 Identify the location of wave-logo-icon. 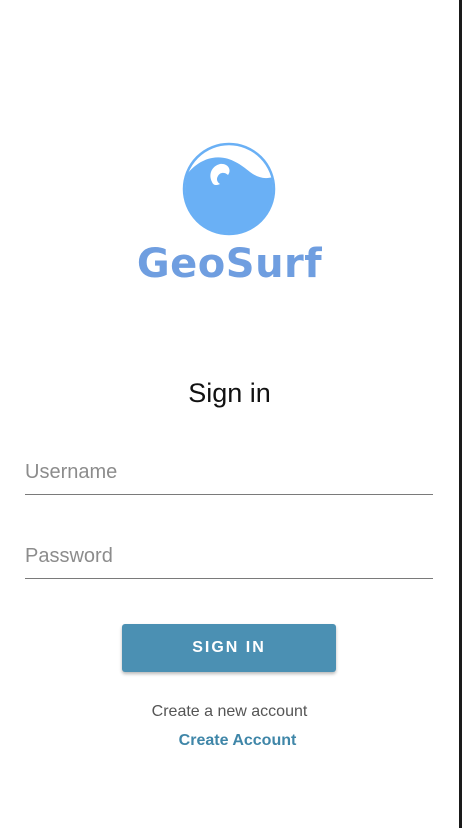
(228, 189).